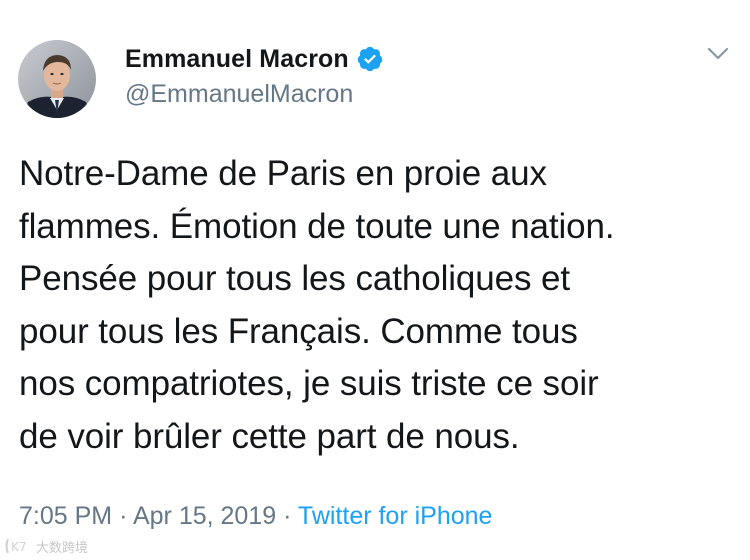 The image size is (750, 560). What do you see at coordinates (237, 59) in the screenshot?
I see `author-display-name: Emmanuel Macron` at bounding box center [237, 59].